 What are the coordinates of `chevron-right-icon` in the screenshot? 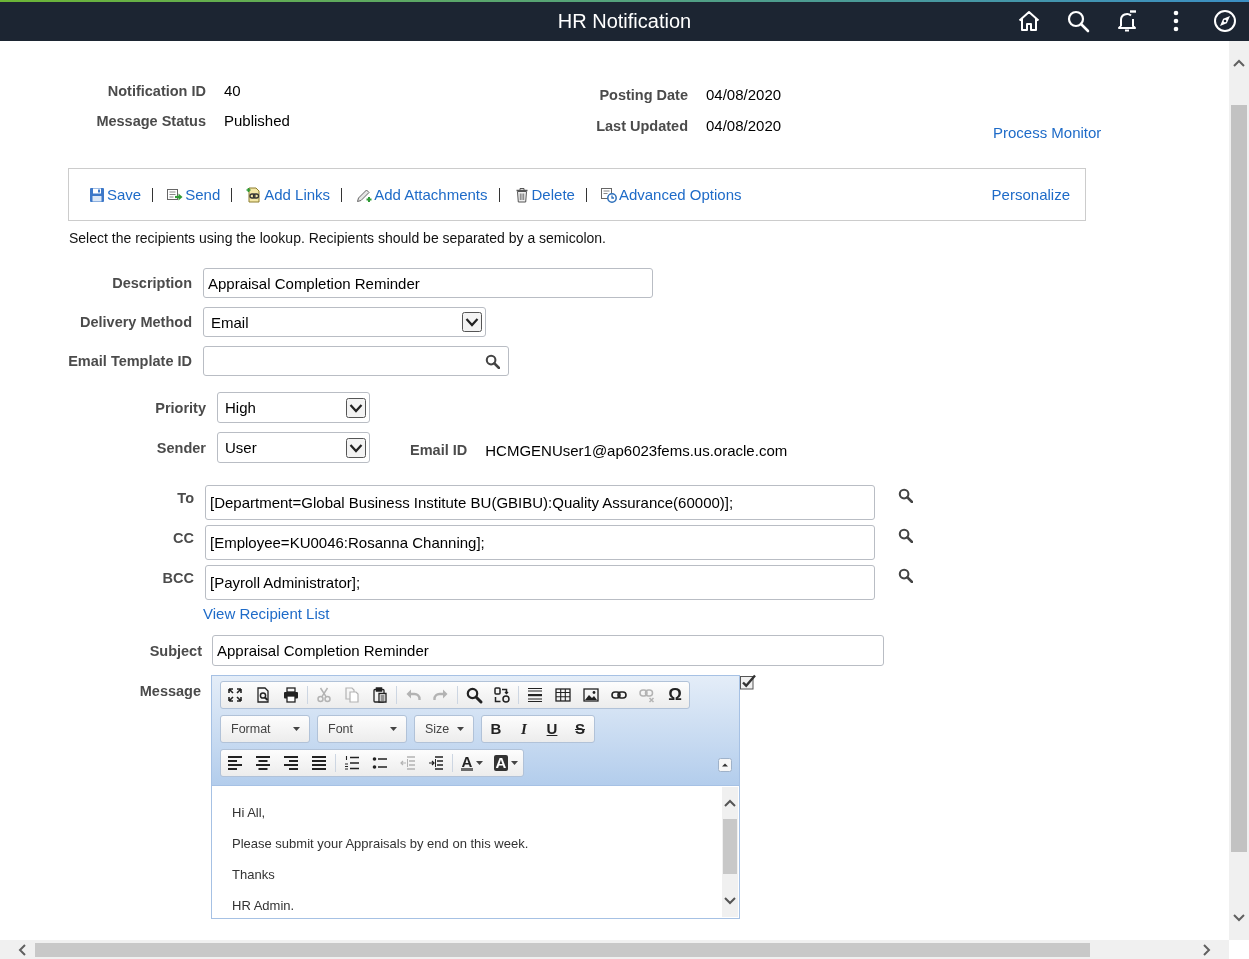 It's located at (1207, 949).